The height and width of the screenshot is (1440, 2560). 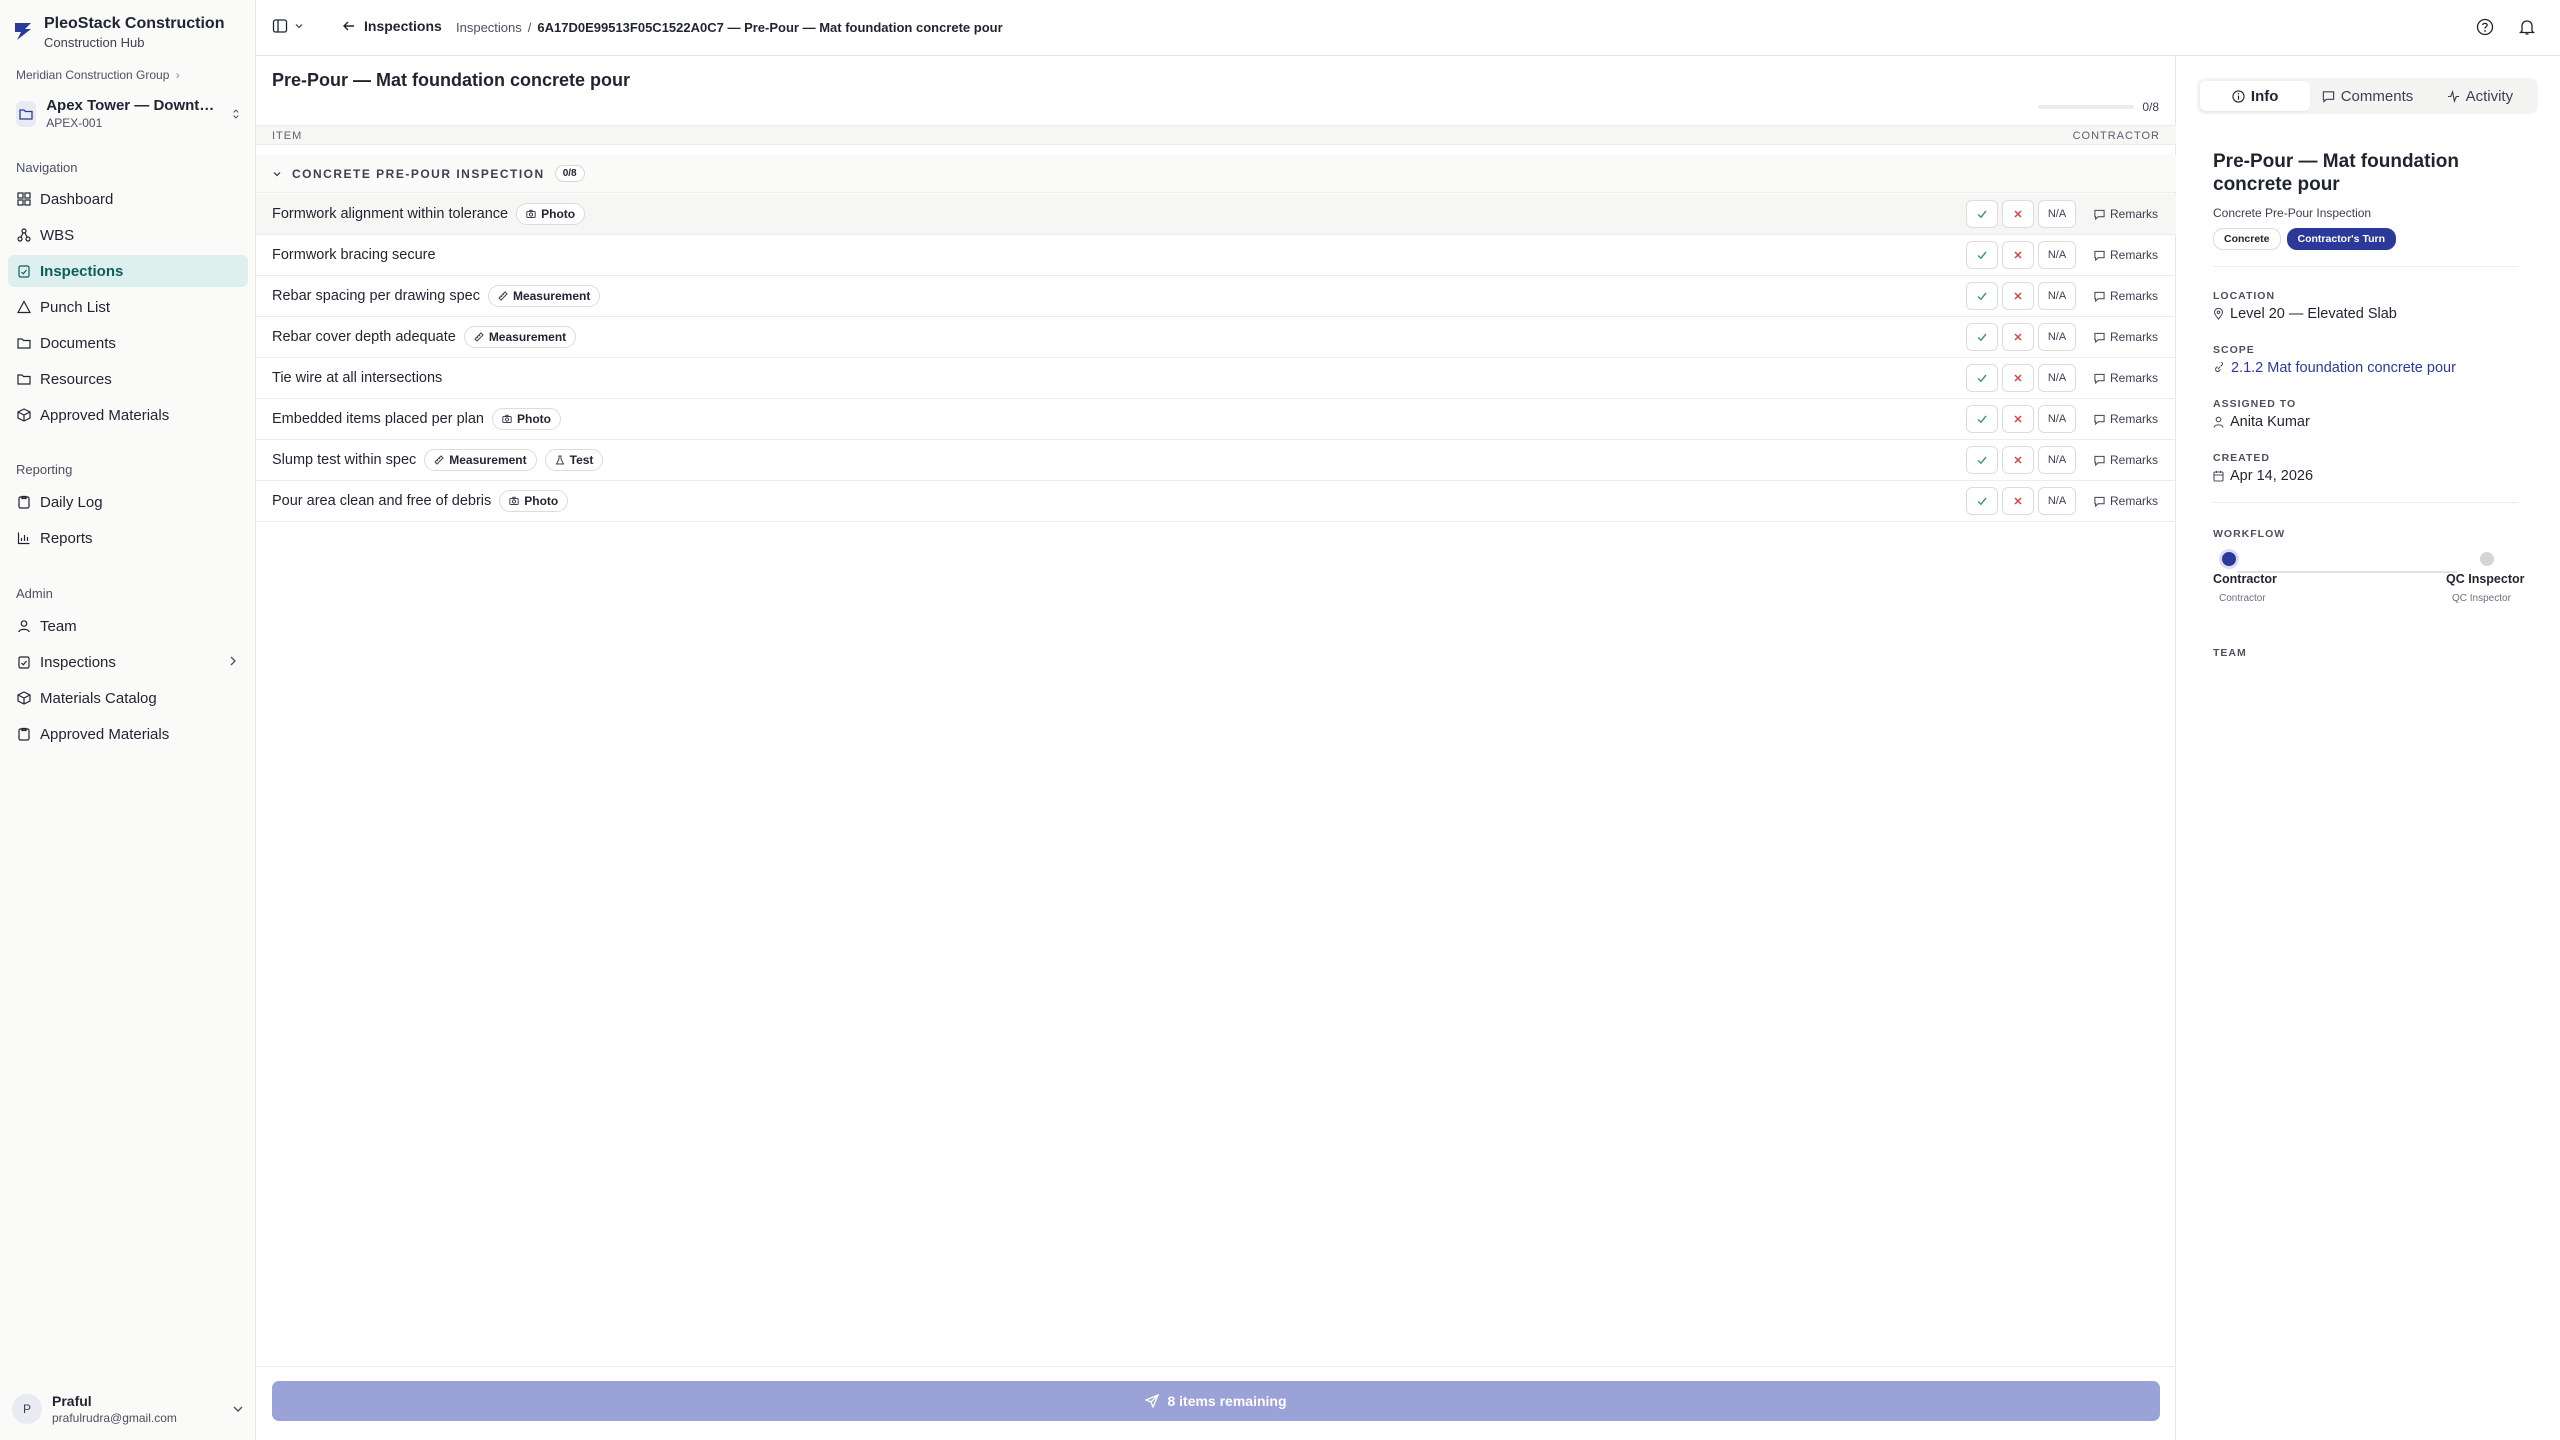 I want to click on sidebar-item-label: Approved Materials, so click(x=105, y=415).